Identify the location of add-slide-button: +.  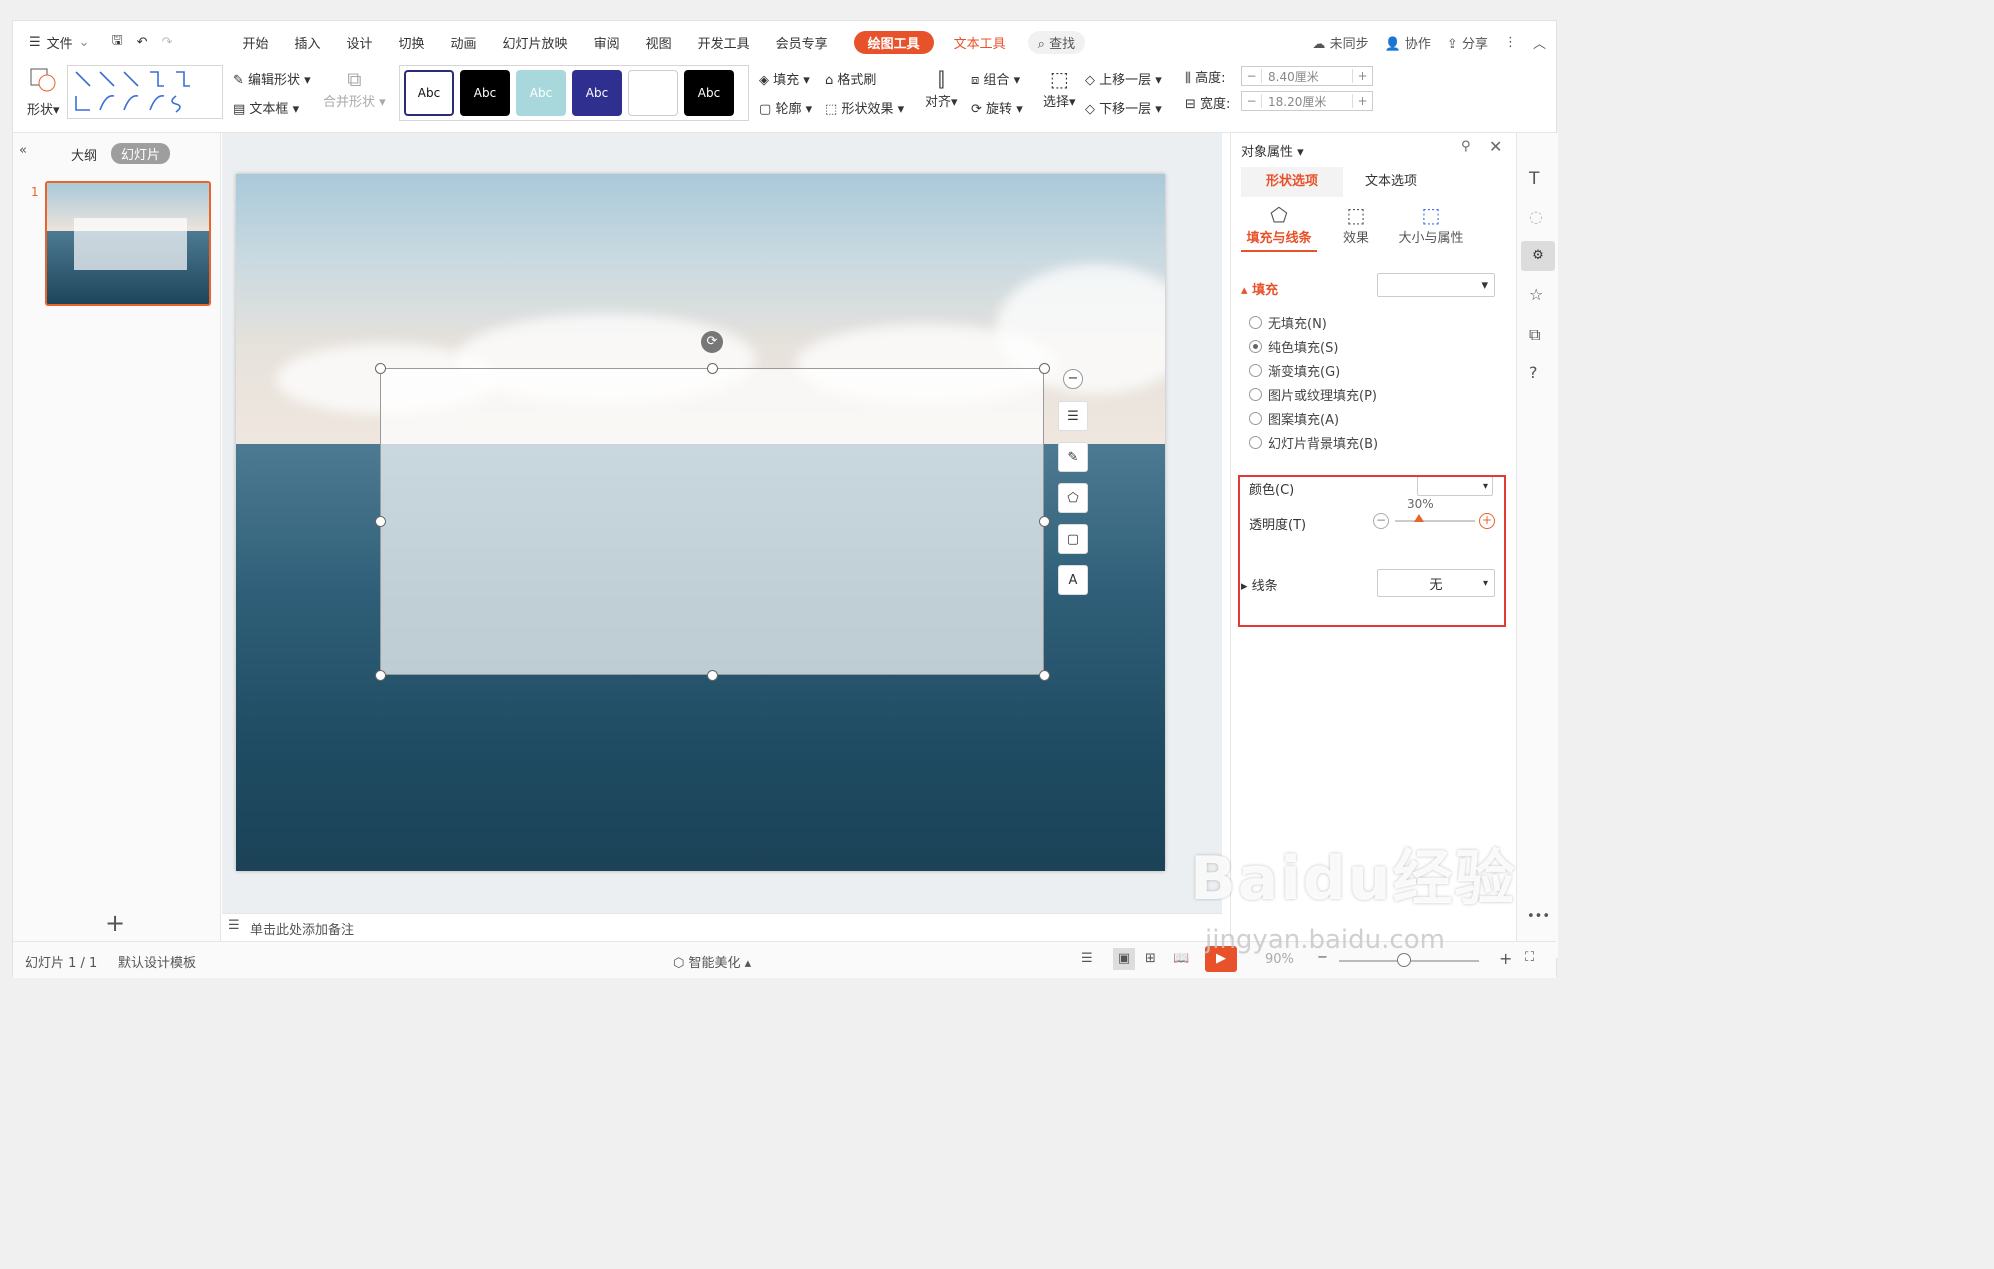
(115, 923).